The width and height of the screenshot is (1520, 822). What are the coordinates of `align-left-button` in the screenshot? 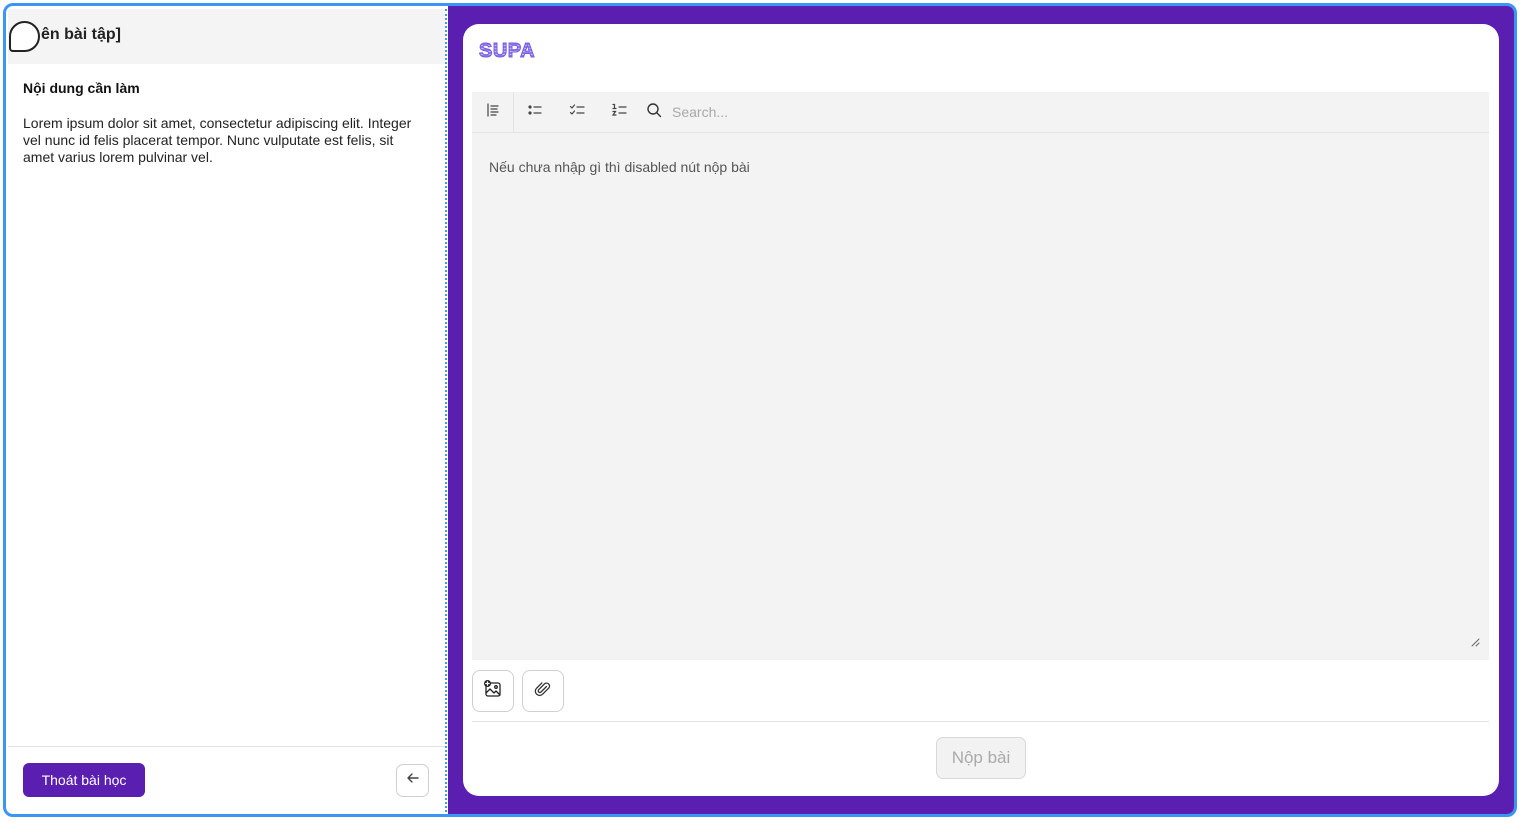 It's located at (493, 112).